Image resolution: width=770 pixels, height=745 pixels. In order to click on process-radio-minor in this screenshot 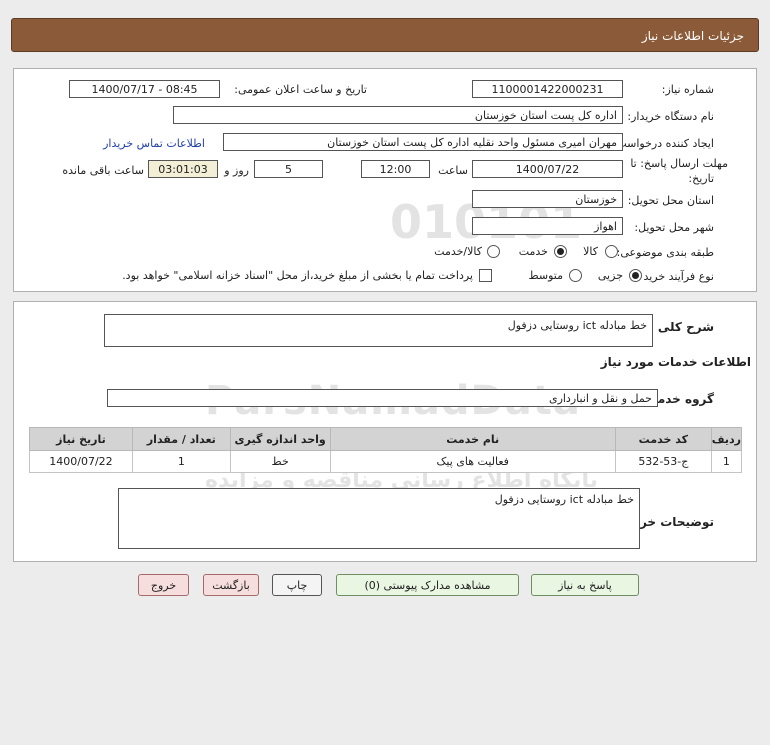, I will do `click(635, 275)`.